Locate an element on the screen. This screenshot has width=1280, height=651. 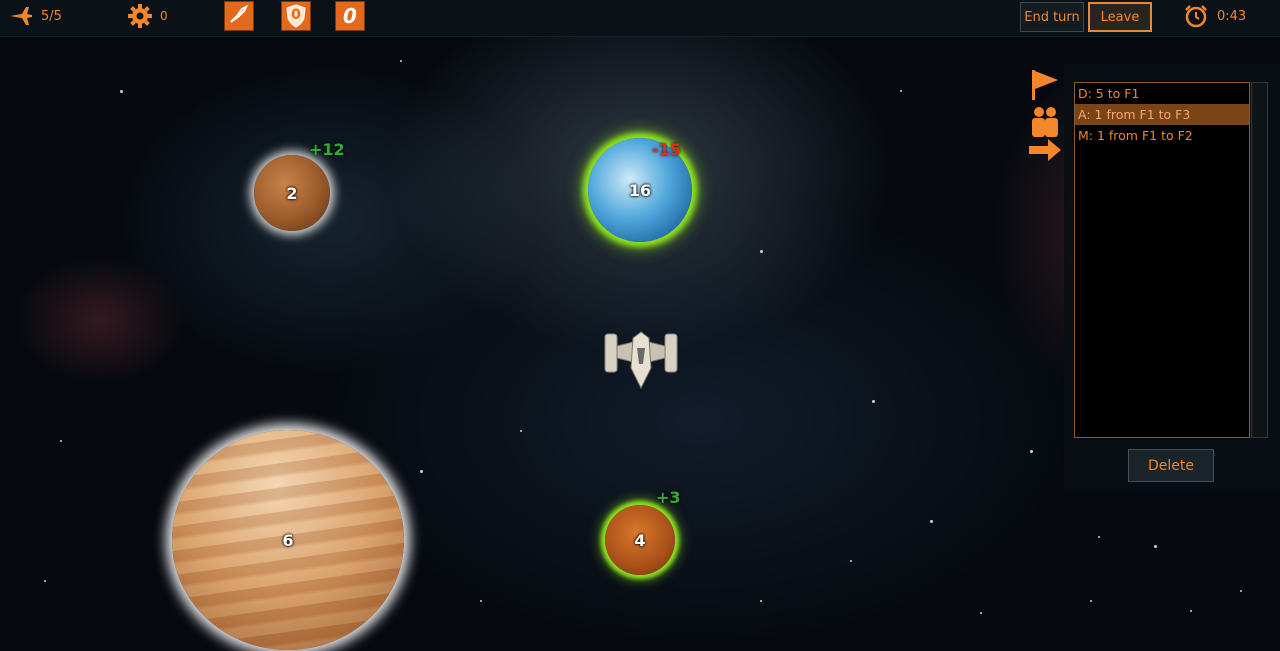
zero-card-value: 0 is located at coordinates (350, 16).